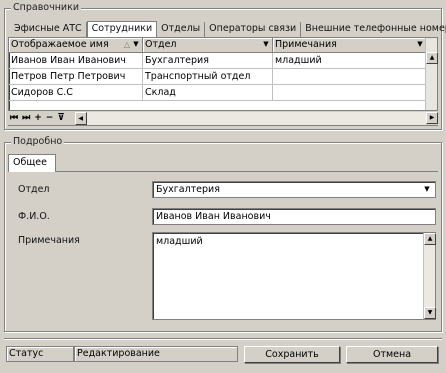 The image size is (446, 373). Describe the element at coordinates (34, 216) in the screenshot. I see `fio-label: Ф.И.О.` at that location.